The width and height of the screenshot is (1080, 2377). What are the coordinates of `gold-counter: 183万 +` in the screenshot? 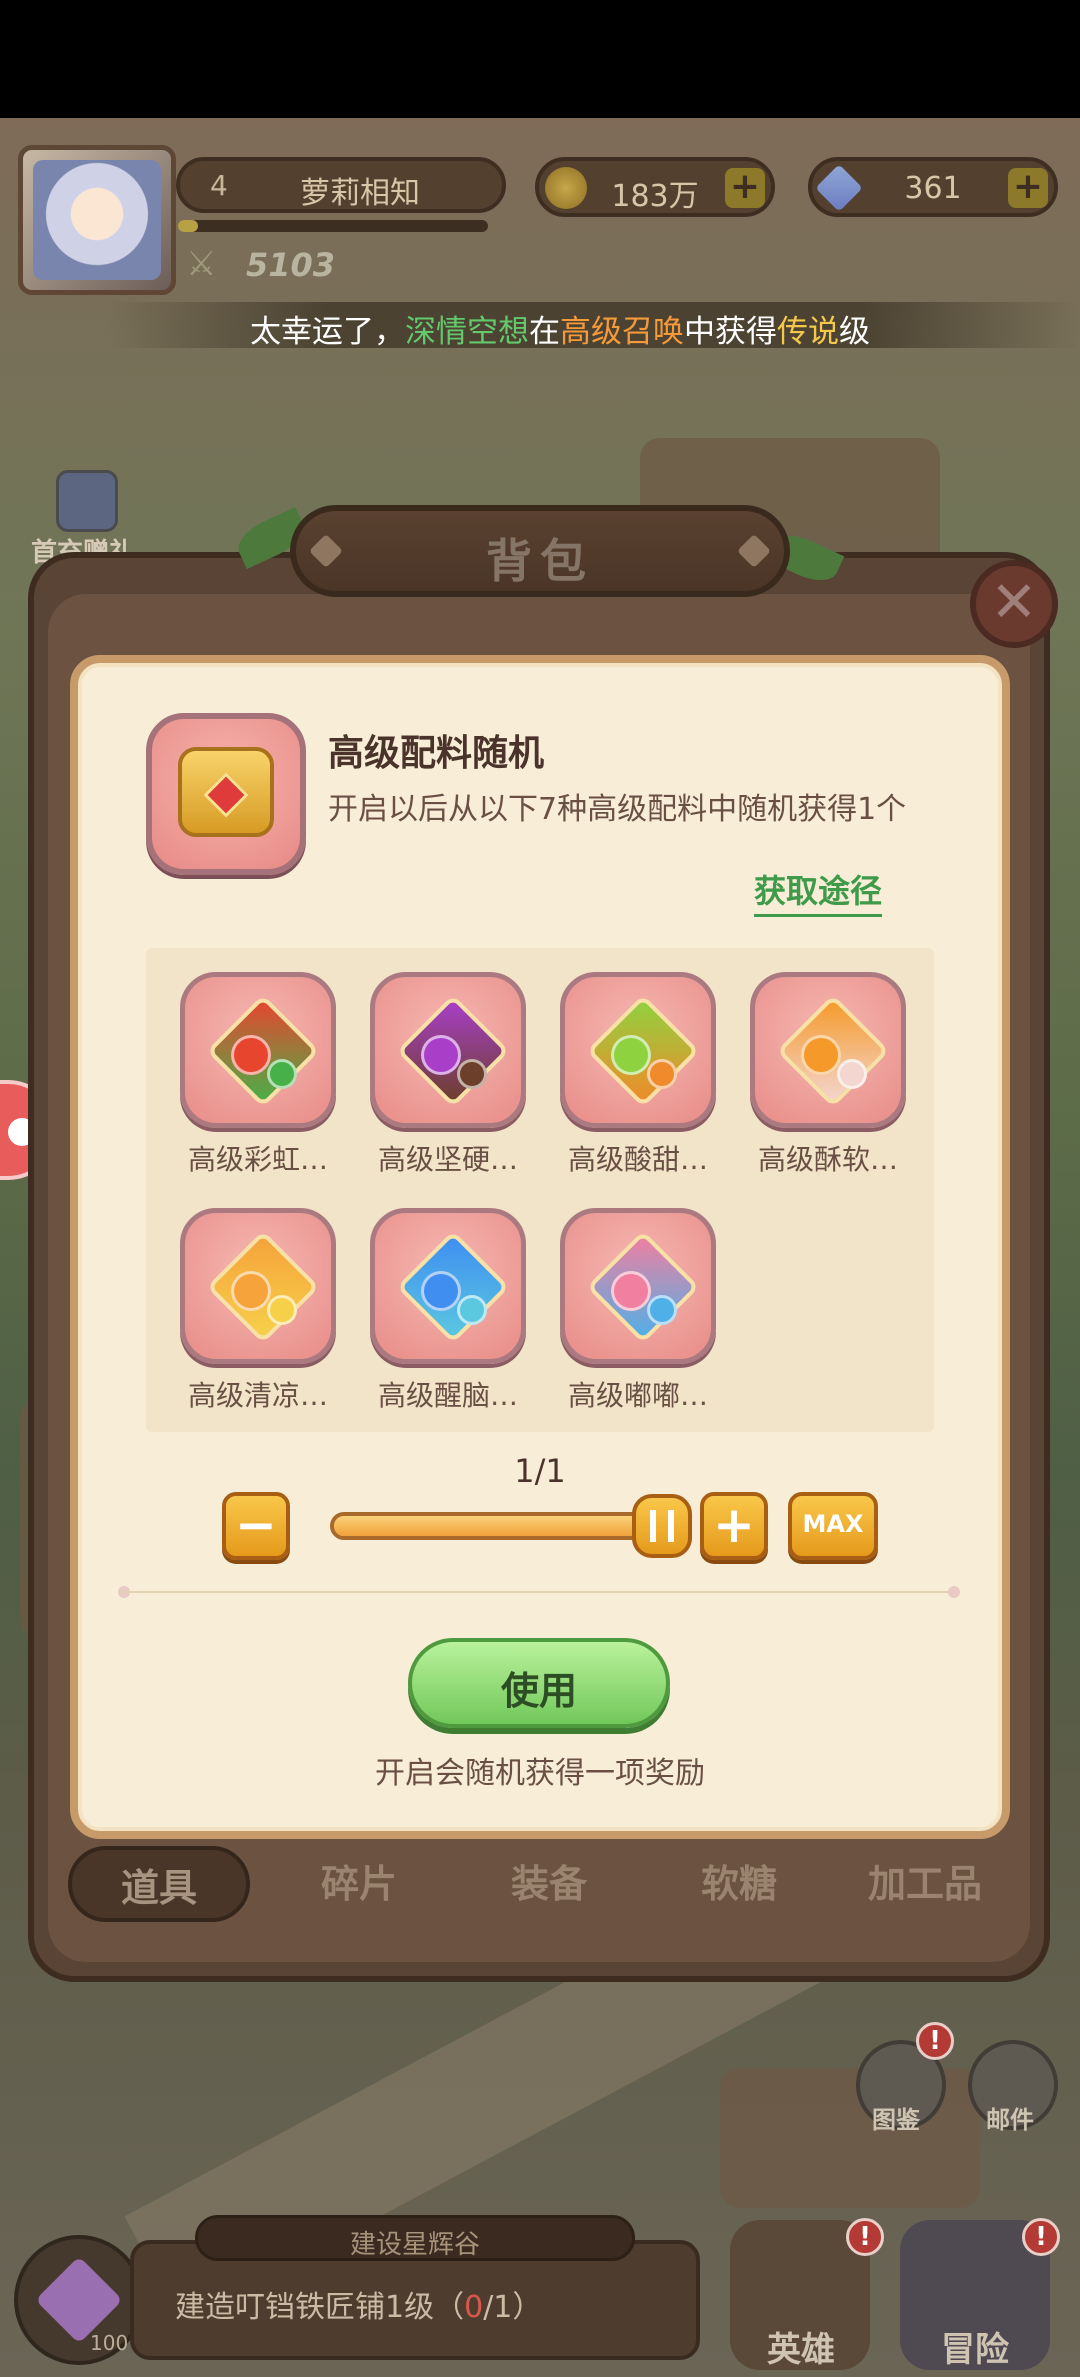 It's located at (655, 187).